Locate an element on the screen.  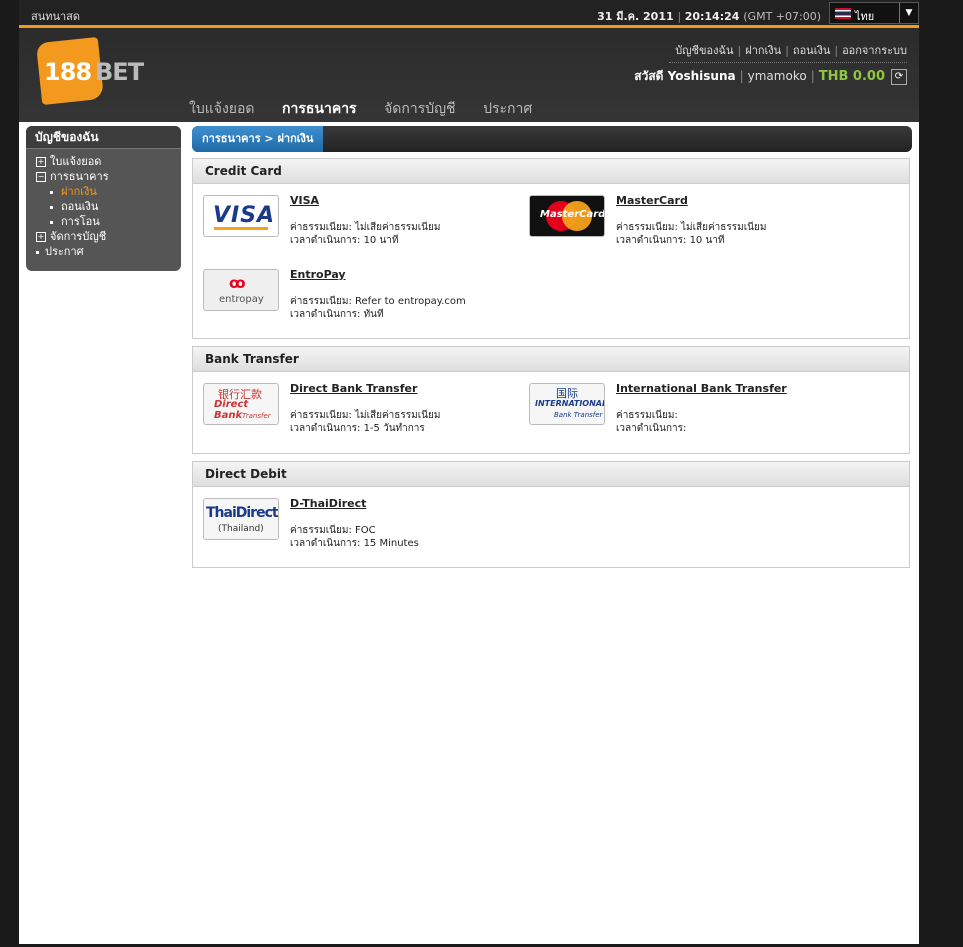
method-name-link: MasterCard is located at coordinates (652, 200).